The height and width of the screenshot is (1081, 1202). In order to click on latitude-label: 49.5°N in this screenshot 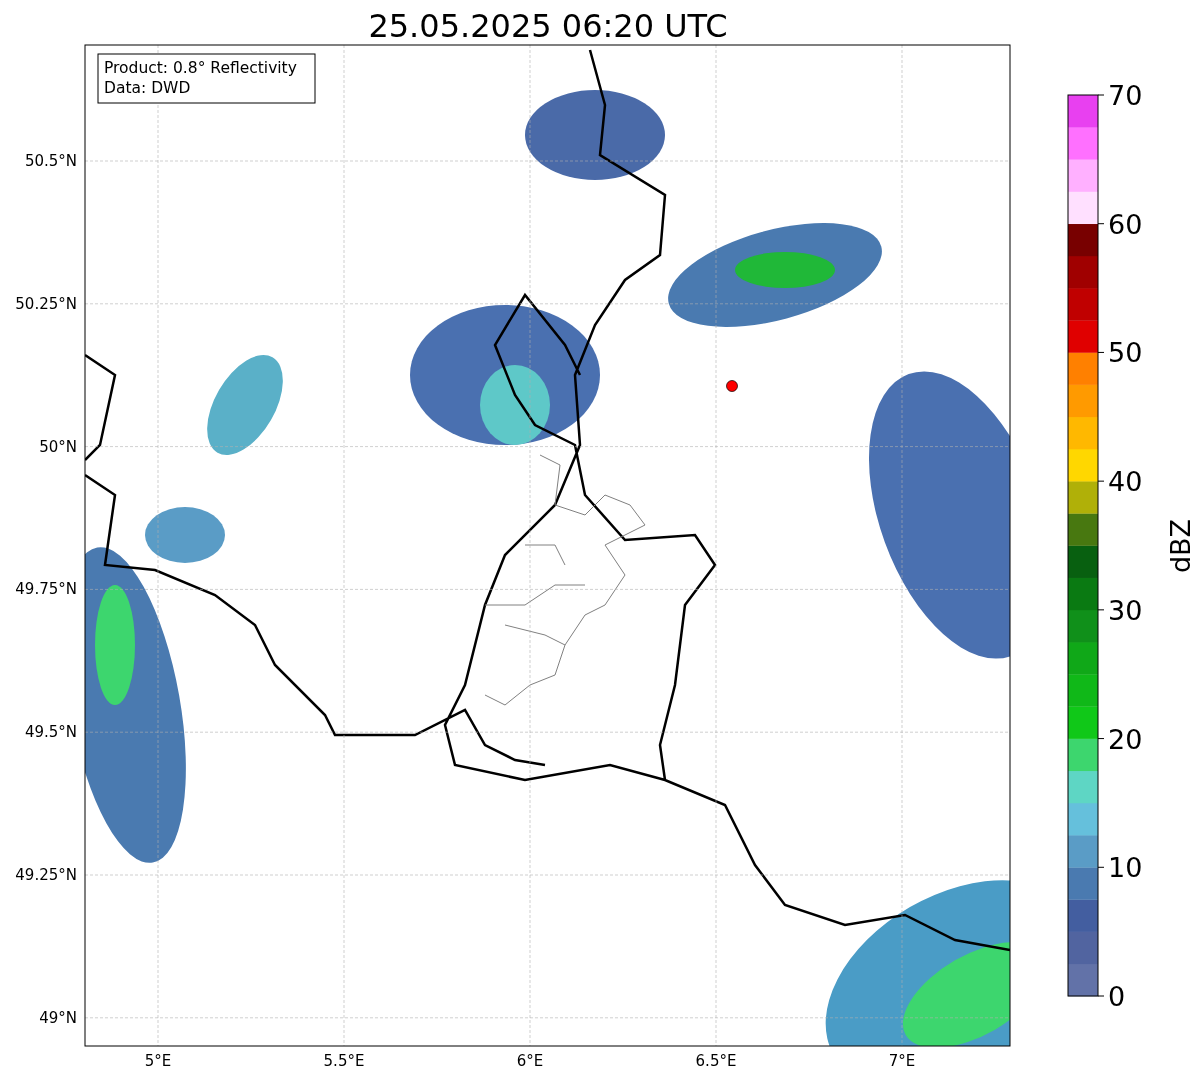, I will do `click(50, 732)`.